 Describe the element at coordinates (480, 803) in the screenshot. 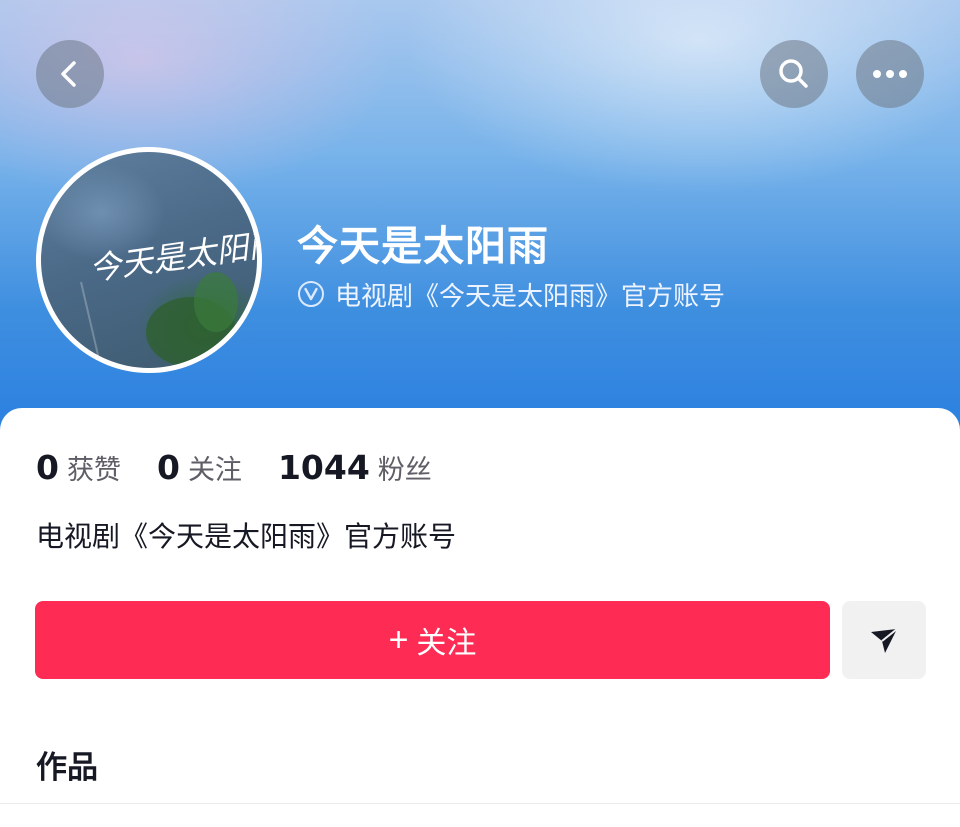

I see `tab-divider` at that location.